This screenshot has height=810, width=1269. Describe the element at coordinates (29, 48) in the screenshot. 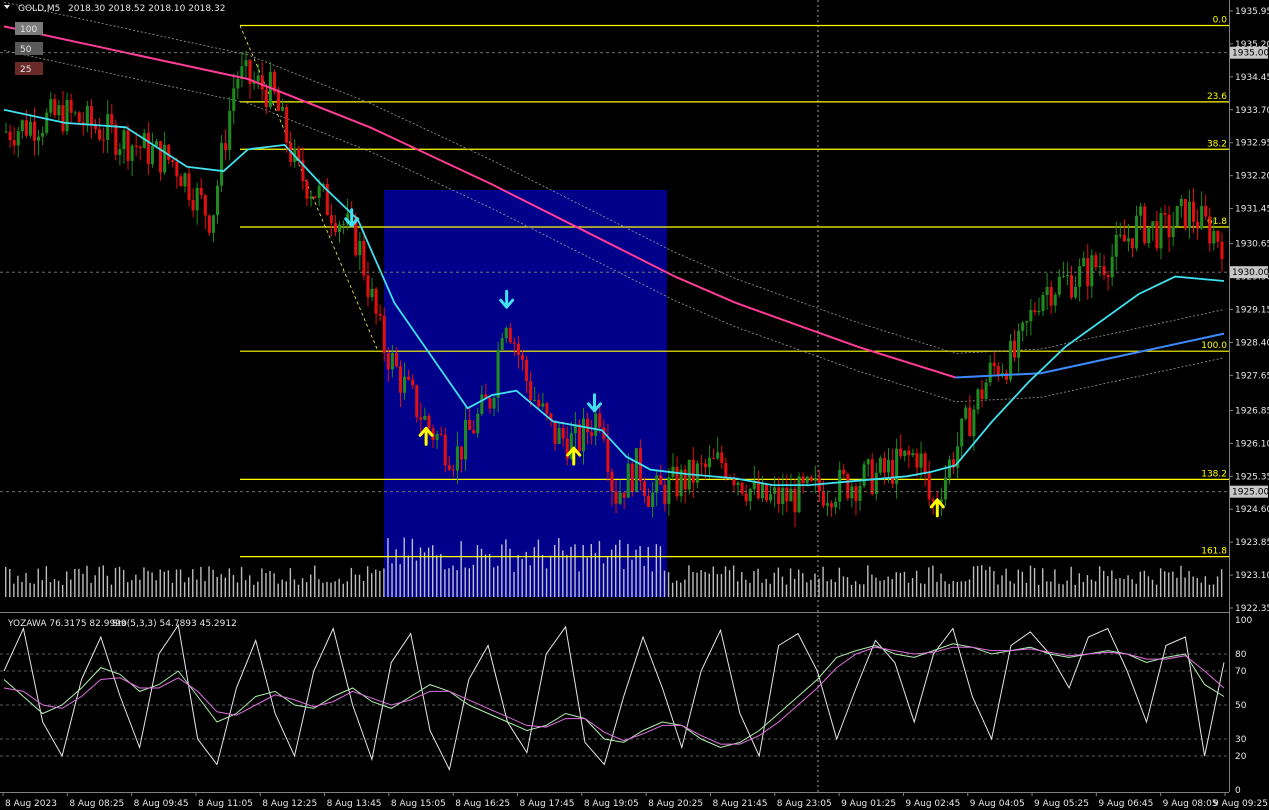

I see `badge-group: 100 50 25` at that location.